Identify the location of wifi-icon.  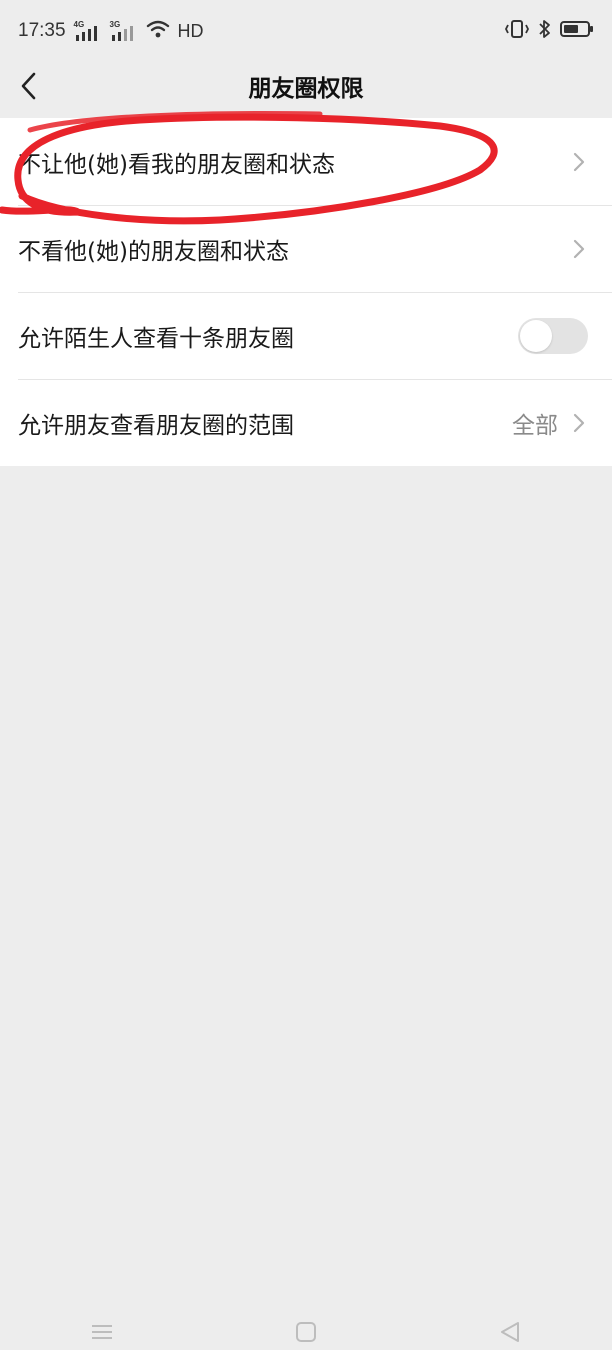
(158, 31).